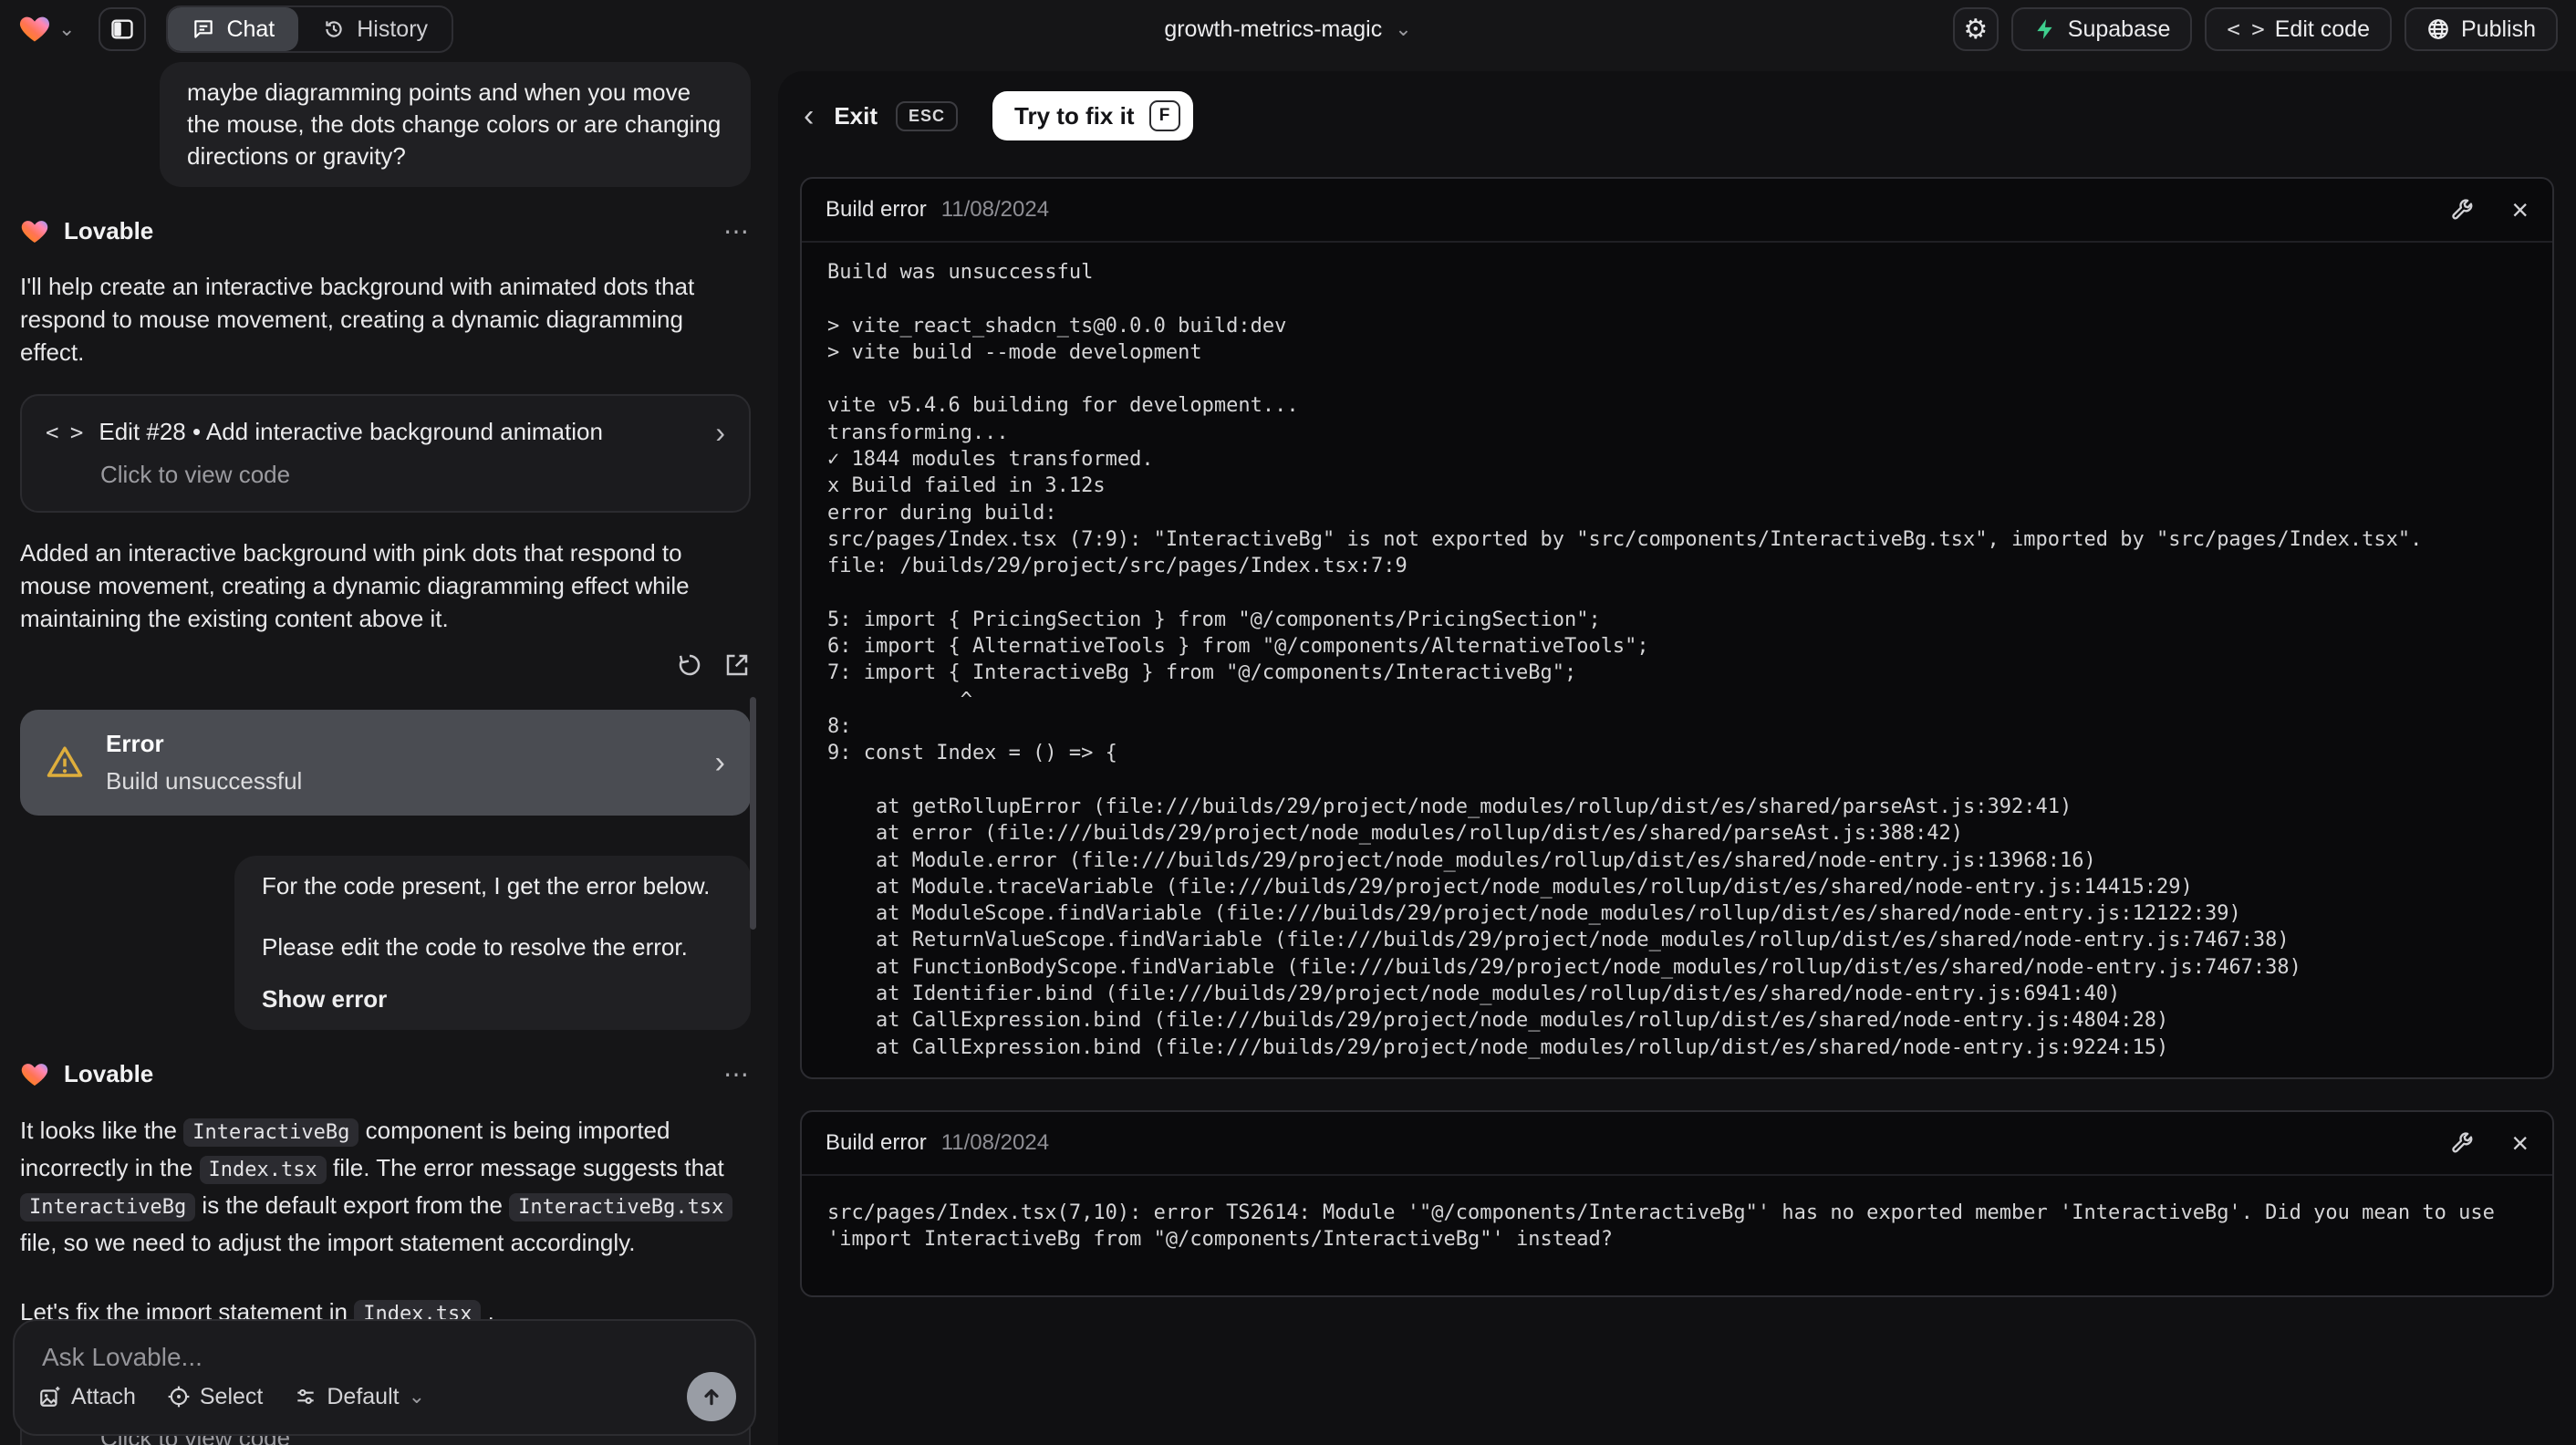 This screenshot has width=2576, height=1445. I want to click on attach-image-icon, so click(50, 1397).